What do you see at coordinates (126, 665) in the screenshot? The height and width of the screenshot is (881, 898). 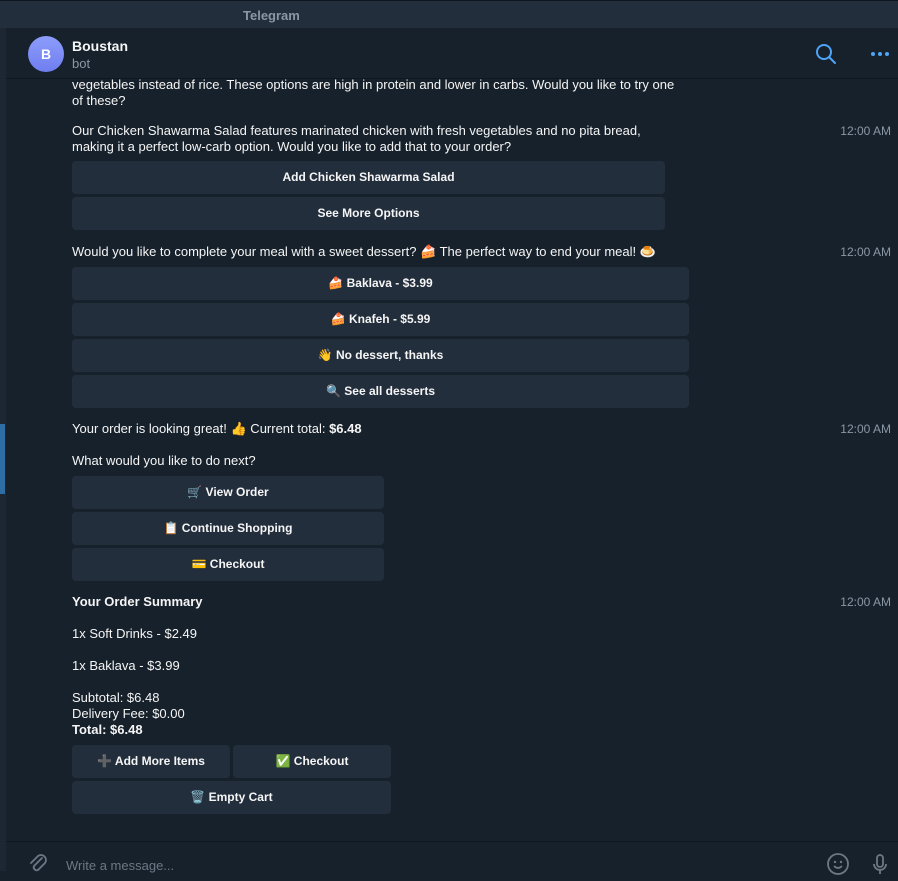 I see `order-item: 1x Baklava - $3.99` at bounding box center [126, 665].